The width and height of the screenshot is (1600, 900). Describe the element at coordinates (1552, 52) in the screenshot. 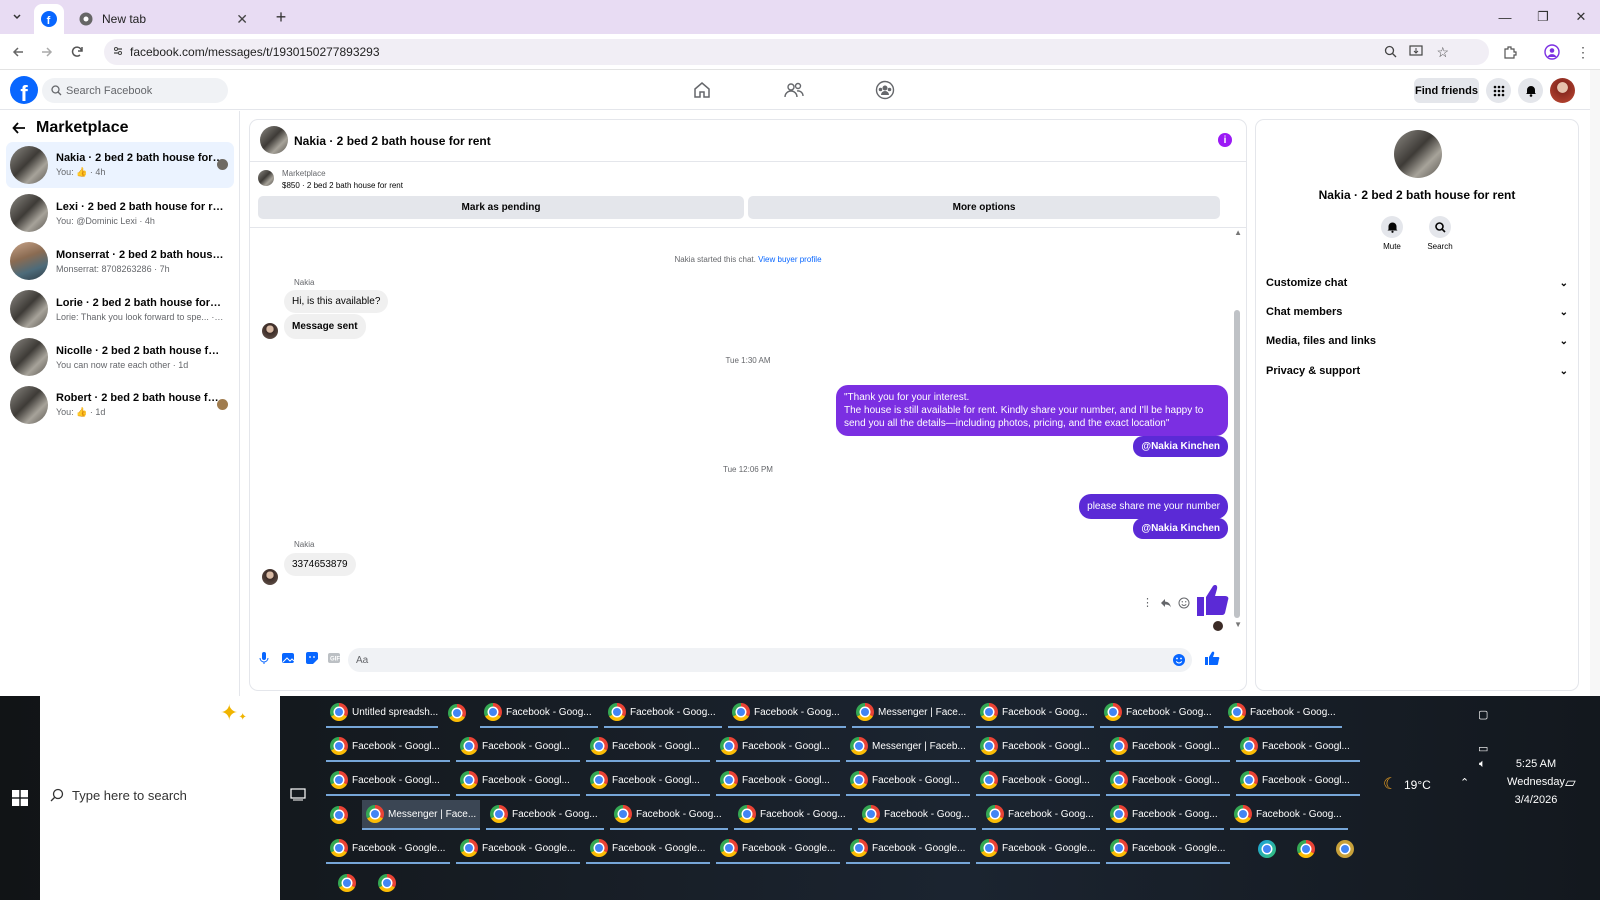

I see `profile-icon` at that location.